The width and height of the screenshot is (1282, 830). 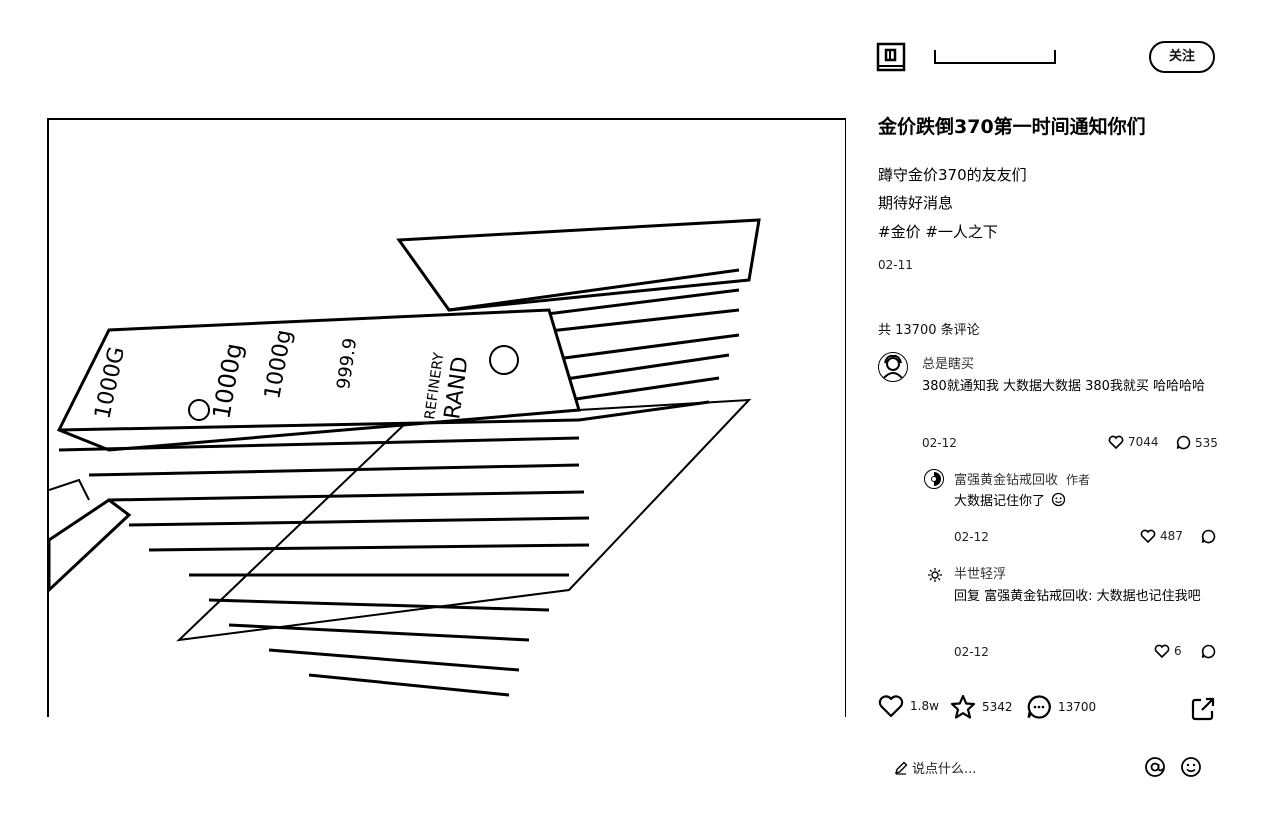 I want to click on comment-reply-count: 535, so click(x=1206, y=442).